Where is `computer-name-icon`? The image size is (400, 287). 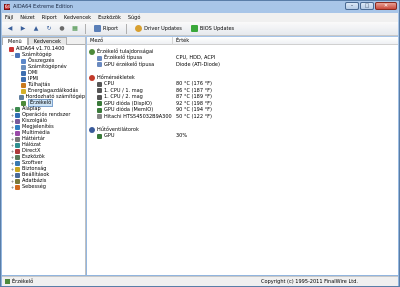 computer-name-icon is located at coordinates (23, 67).